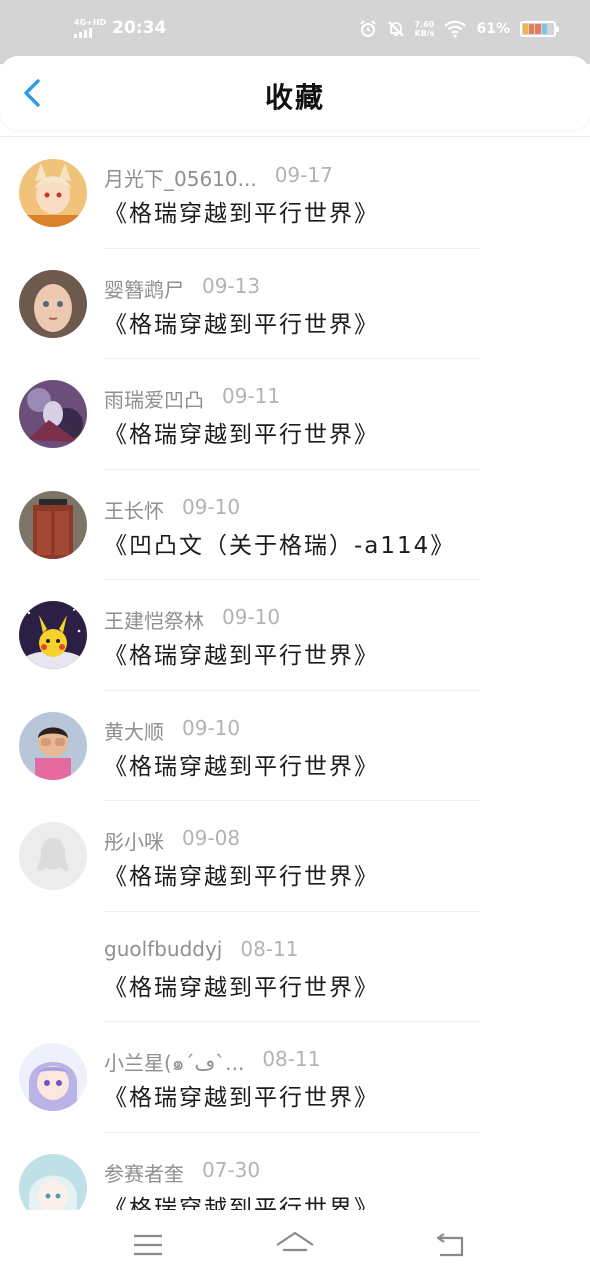 The width and height of the screenshot is (590, 1280). What do you see at coordinates (231, 285) in the screenshot?
I see `favorite-date: 09-13` at bounding box center [231, 285].